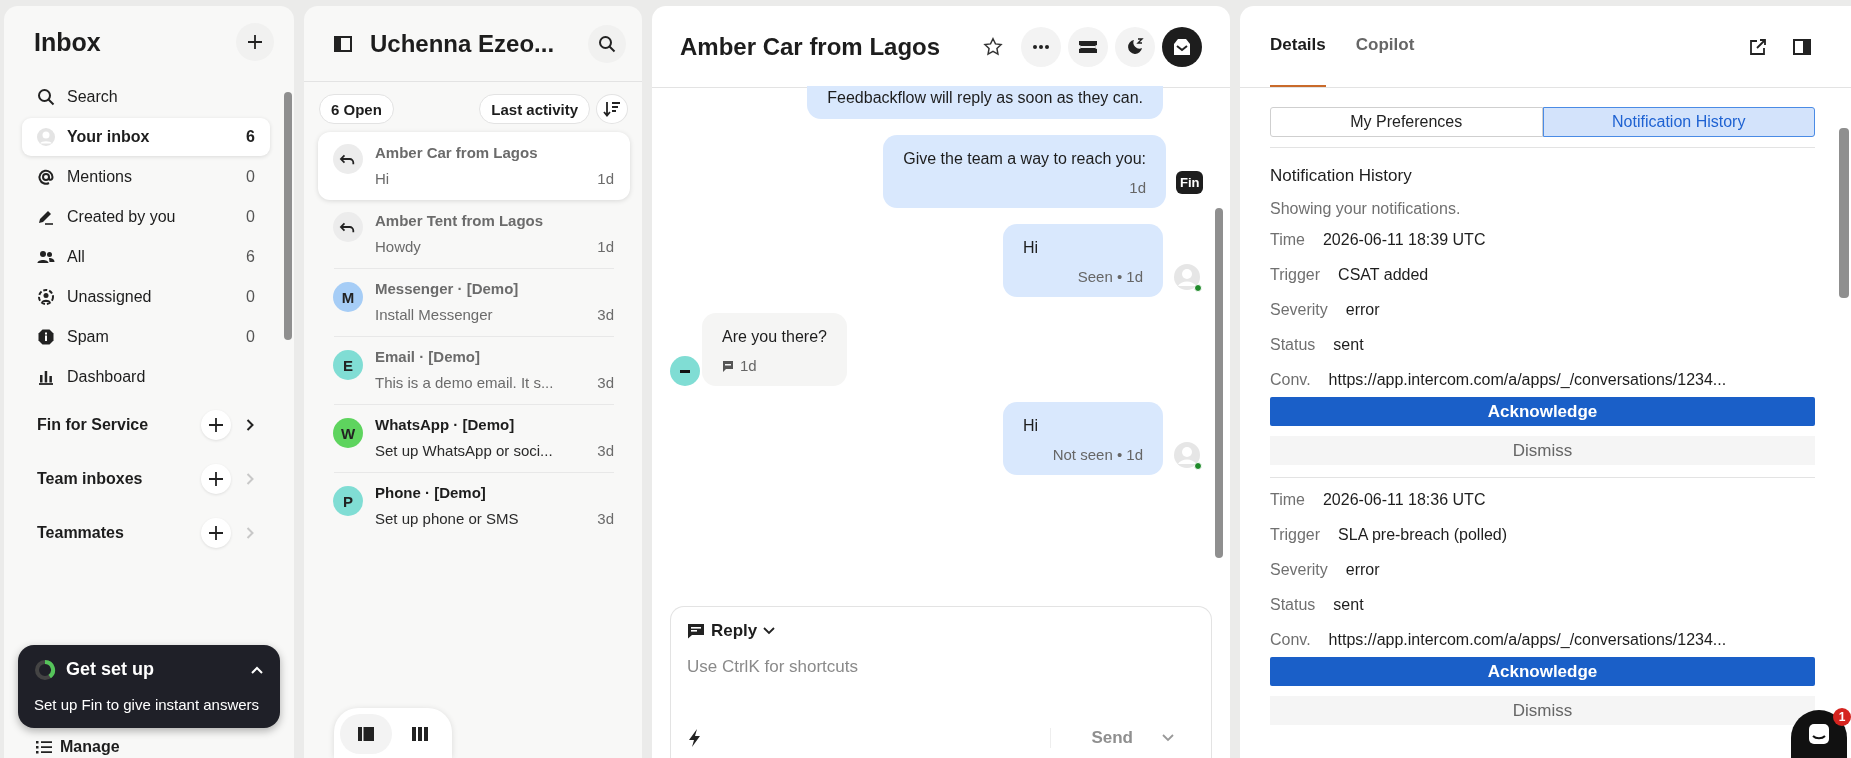 The height and width of the screenshot is (758, 1851). I want to click on conversation-title: Phone · [Demo], so click(431, 492).